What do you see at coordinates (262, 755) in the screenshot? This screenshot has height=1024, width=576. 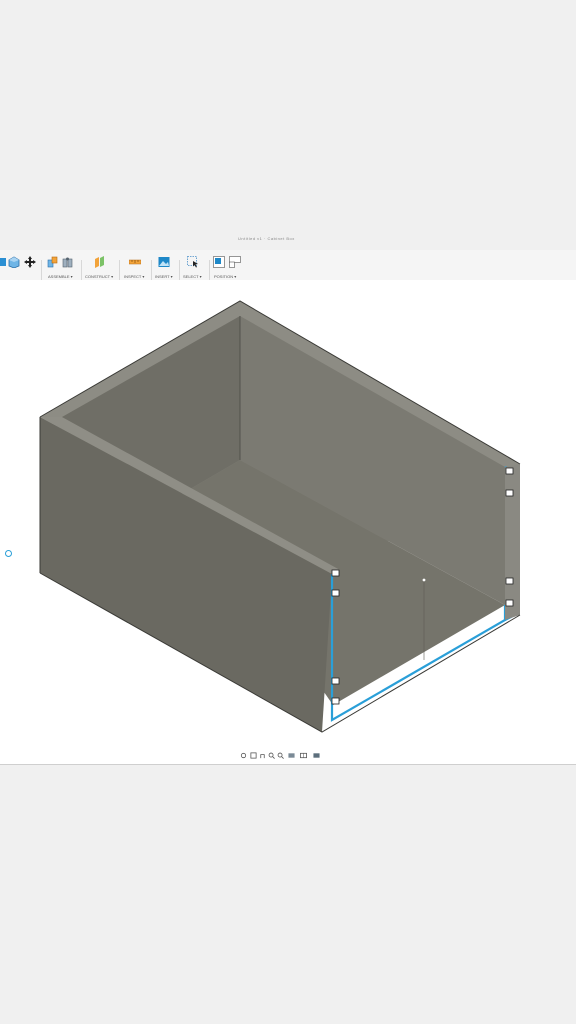 I see `pan-icon` at bounding box center [262, 755].